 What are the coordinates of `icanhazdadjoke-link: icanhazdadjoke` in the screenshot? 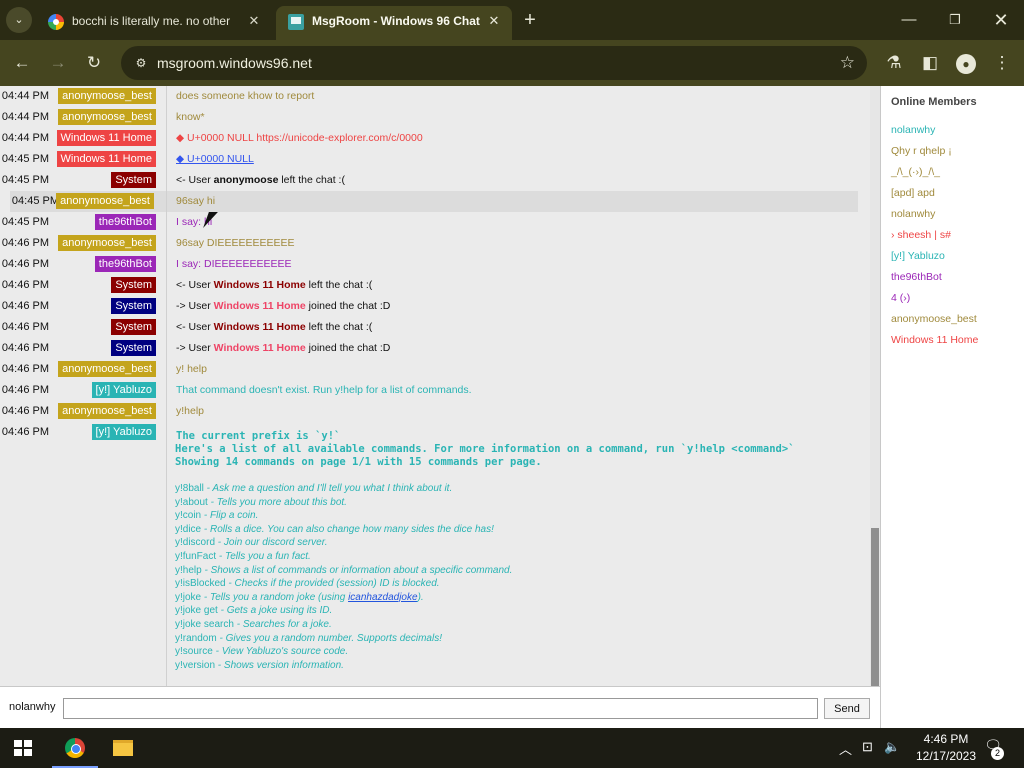 It's located at (383, 597).